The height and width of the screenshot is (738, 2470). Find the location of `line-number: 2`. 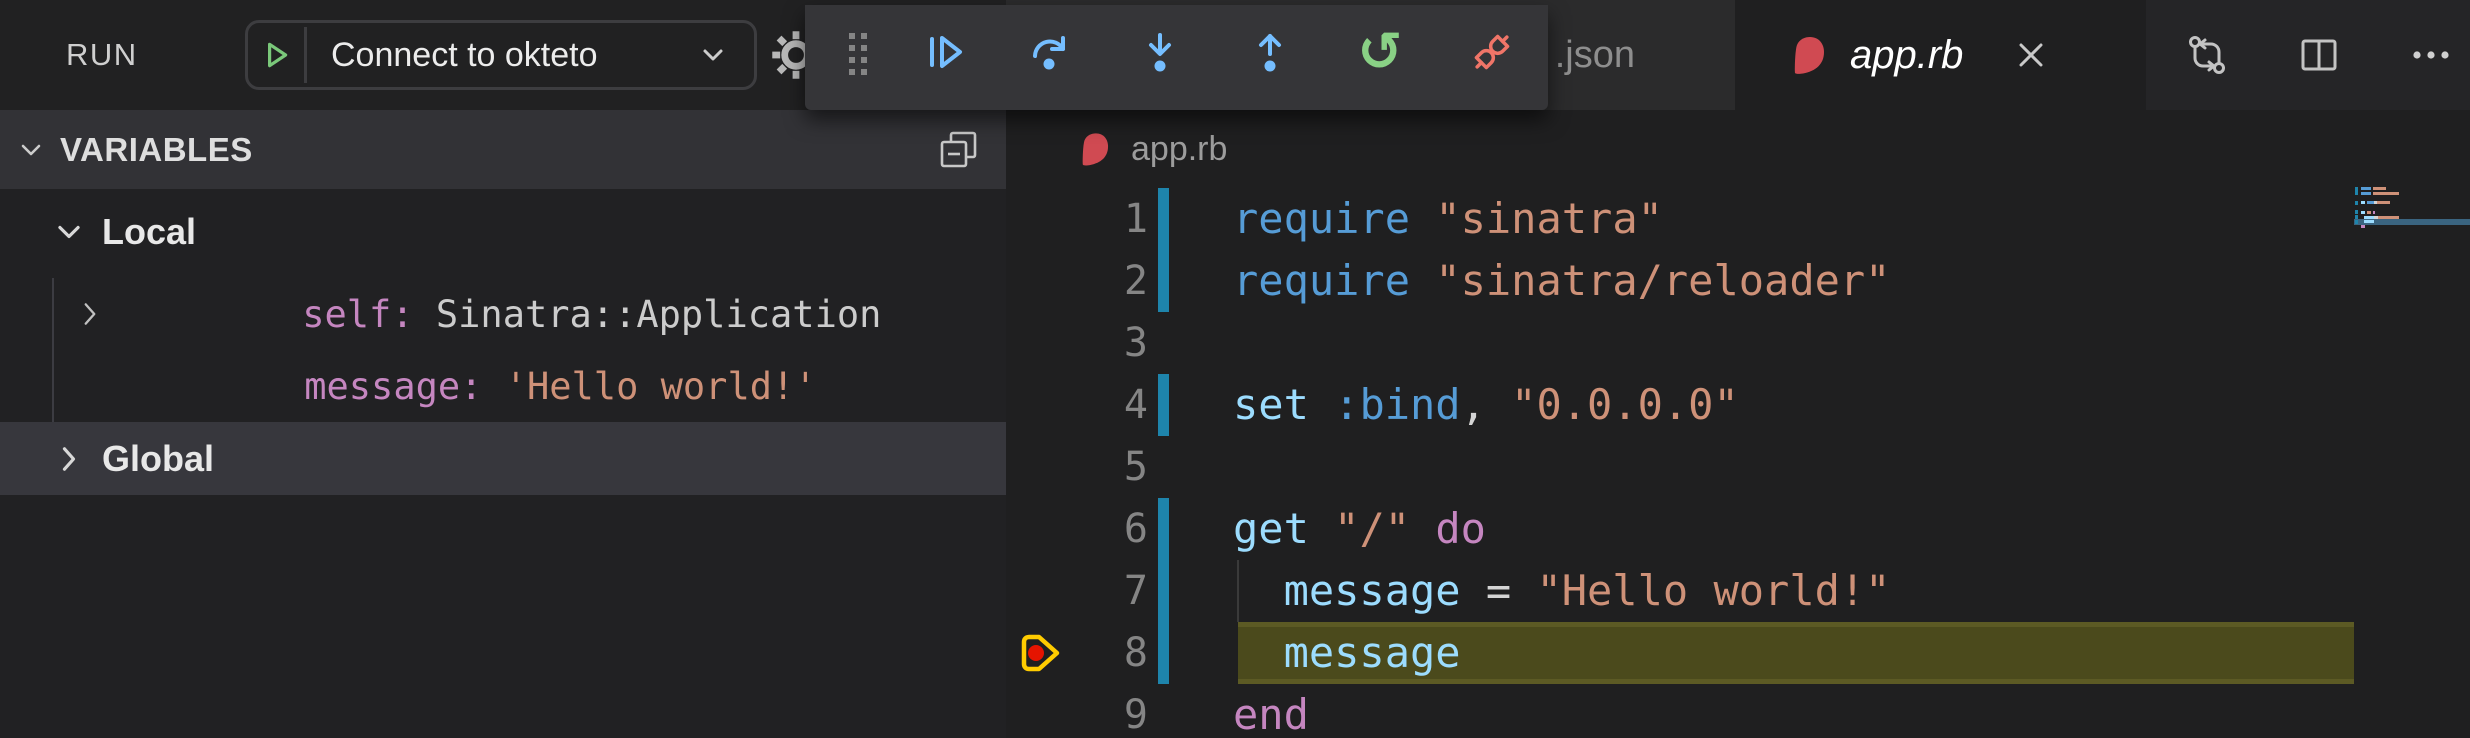

line-number: 2 is located at coordinates (1077, 281).